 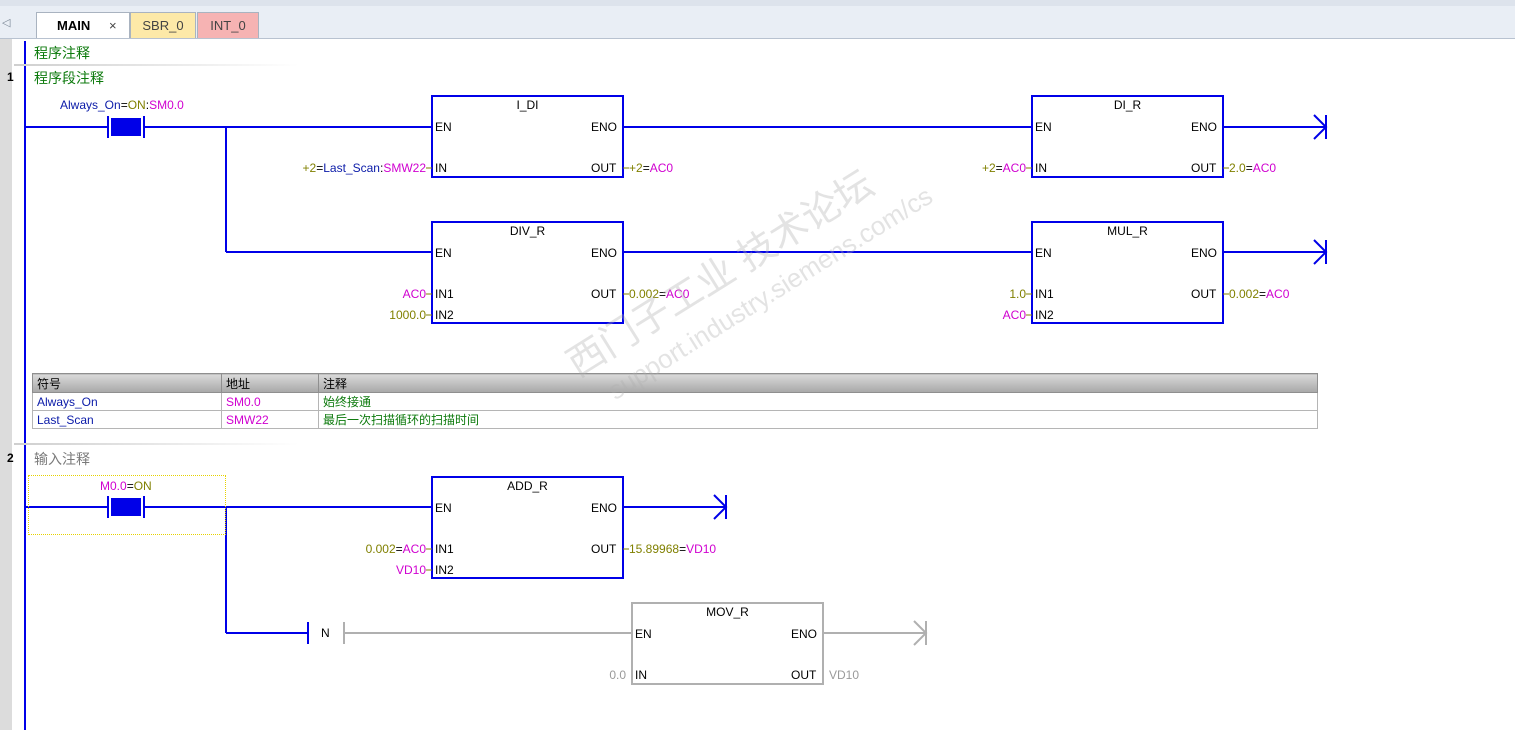 What do you see at coordinates (351, 168) in the screenshot?
I see `operand-symbol: Last_Scan` at bounding box center [351, 168].